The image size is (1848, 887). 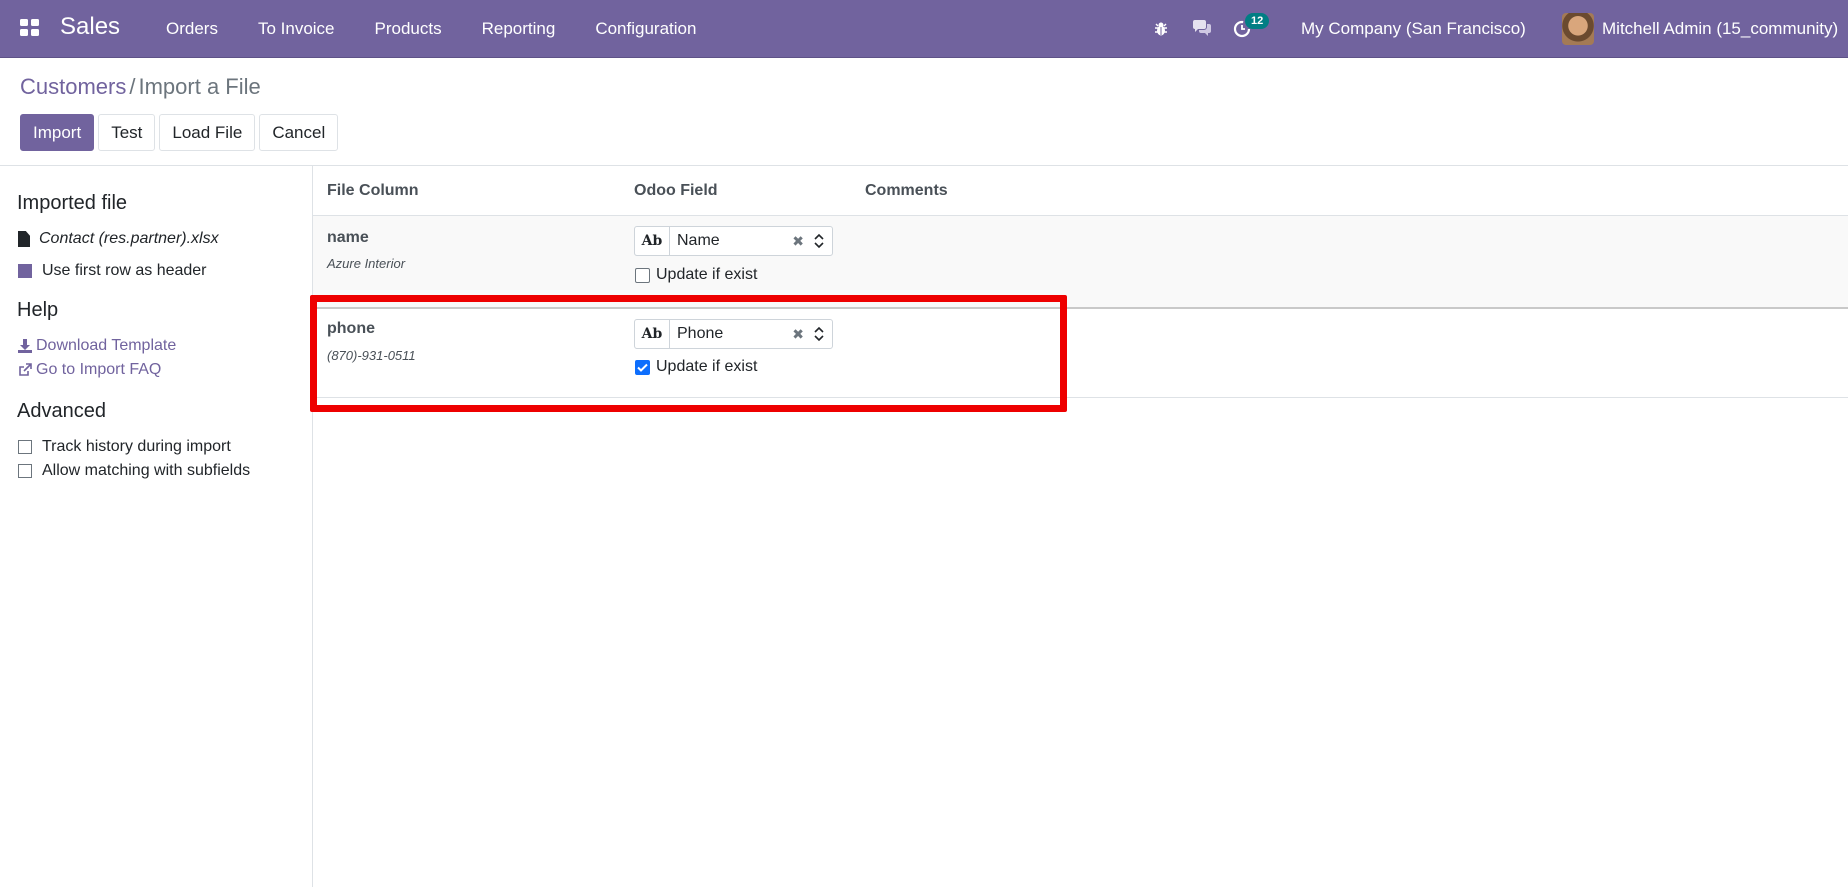 What do you see at coordinates (1720, 28) in the screenshot?
I see `user-name: Mitchell Admin (15_community)` at bounding box center [1720, 28].